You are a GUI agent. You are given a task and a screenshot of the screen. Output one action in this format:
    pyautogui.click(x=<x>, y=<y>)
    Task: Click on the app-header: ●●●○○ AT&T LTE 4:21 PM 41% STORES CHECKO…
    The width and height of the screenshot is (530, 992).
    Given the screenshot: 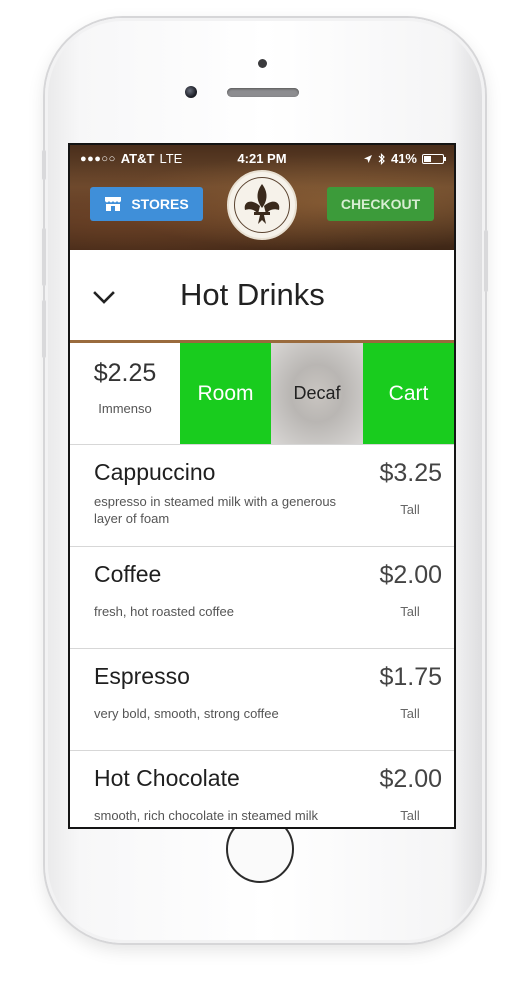 What is the action you would take?
    pyautogui.click(x=262, y=197)
    